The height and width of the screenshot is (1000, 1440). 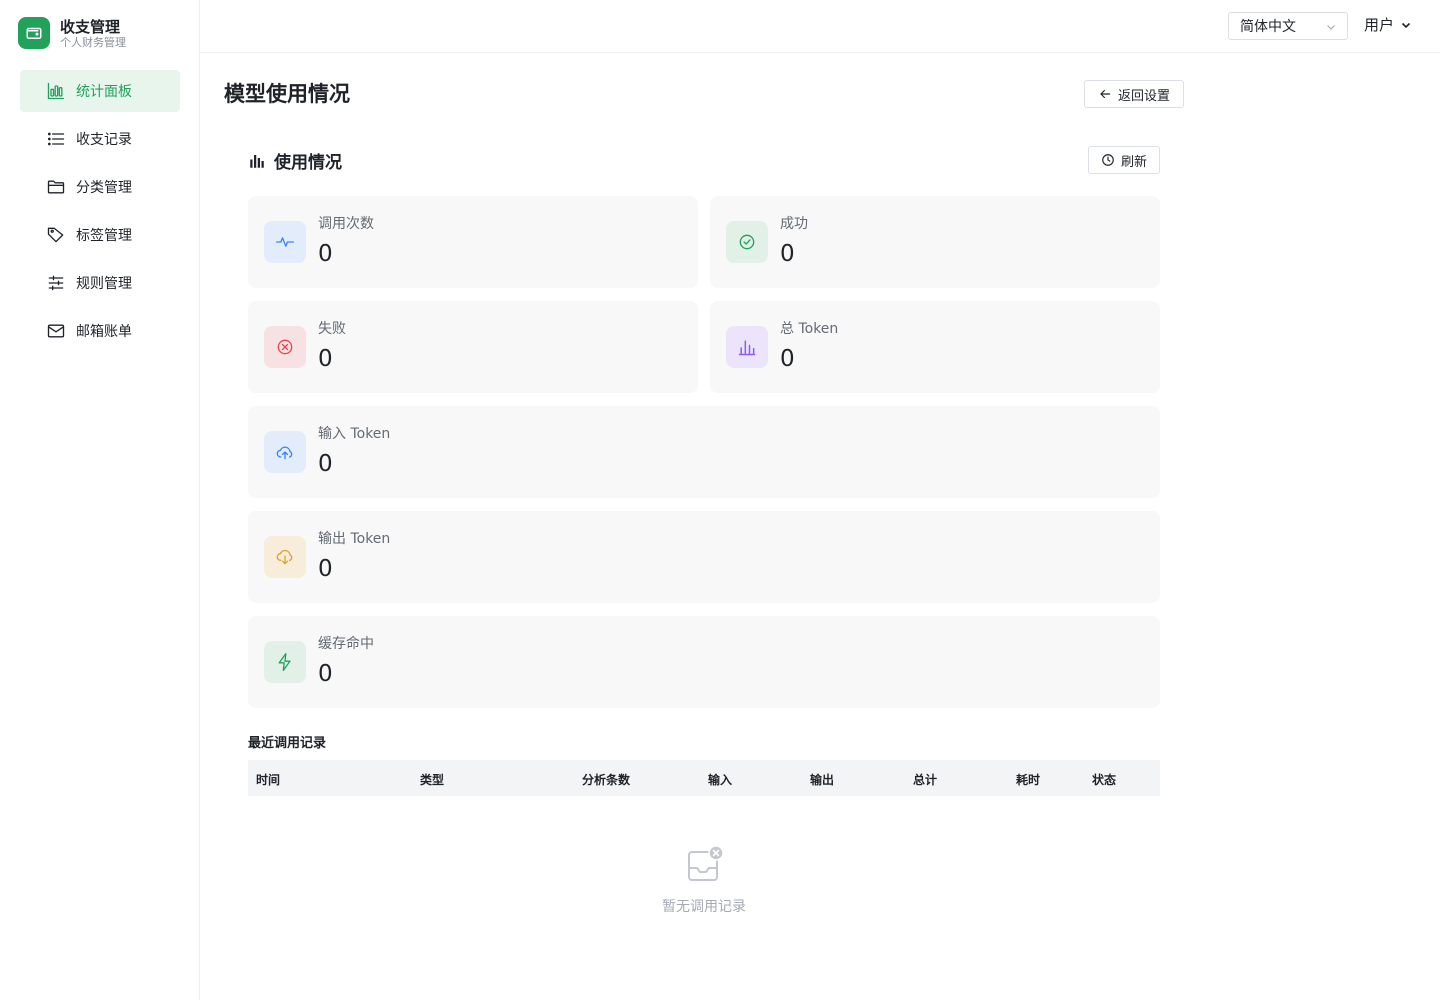 I want to click on sidebar-item-label: 统计面板, so click(x=104, y=92).